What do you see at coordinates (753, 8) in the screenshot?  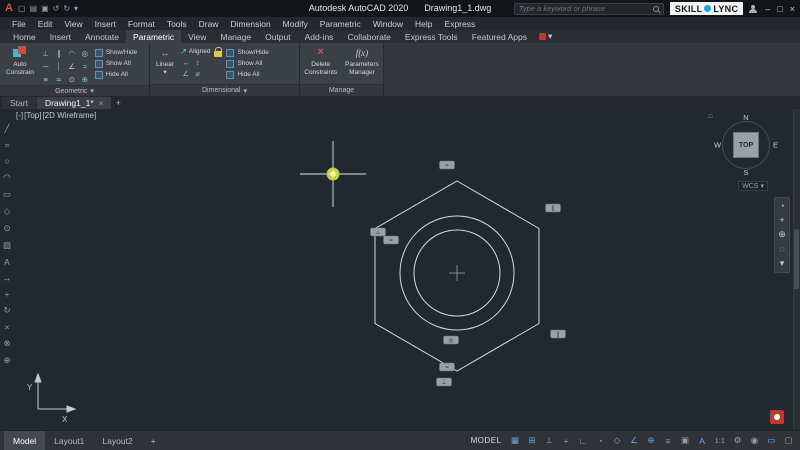 I see `sign-in-icon` at bounding box center [753, 8].